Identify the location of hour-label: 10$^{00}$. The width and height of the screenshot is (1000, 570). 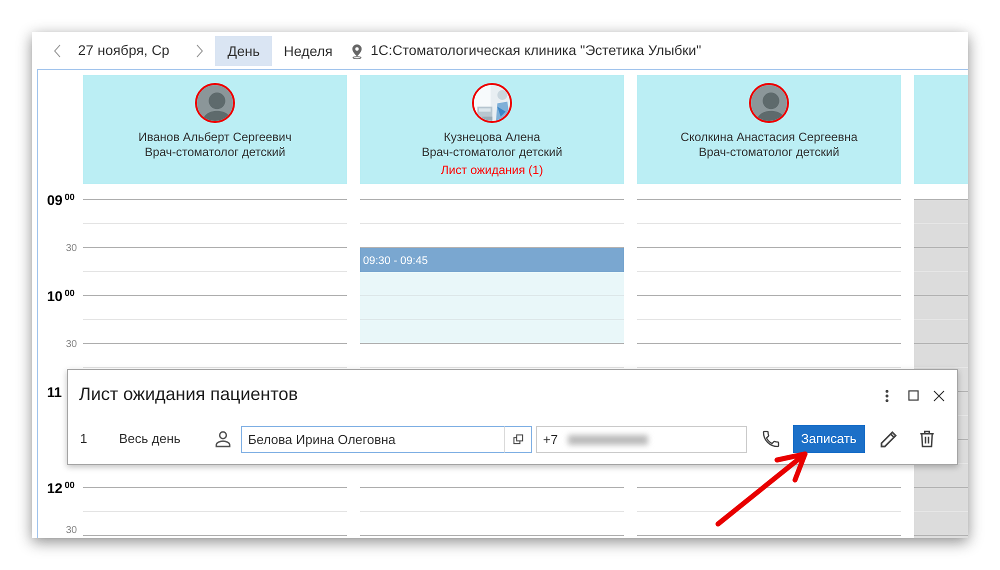
(61, 296).